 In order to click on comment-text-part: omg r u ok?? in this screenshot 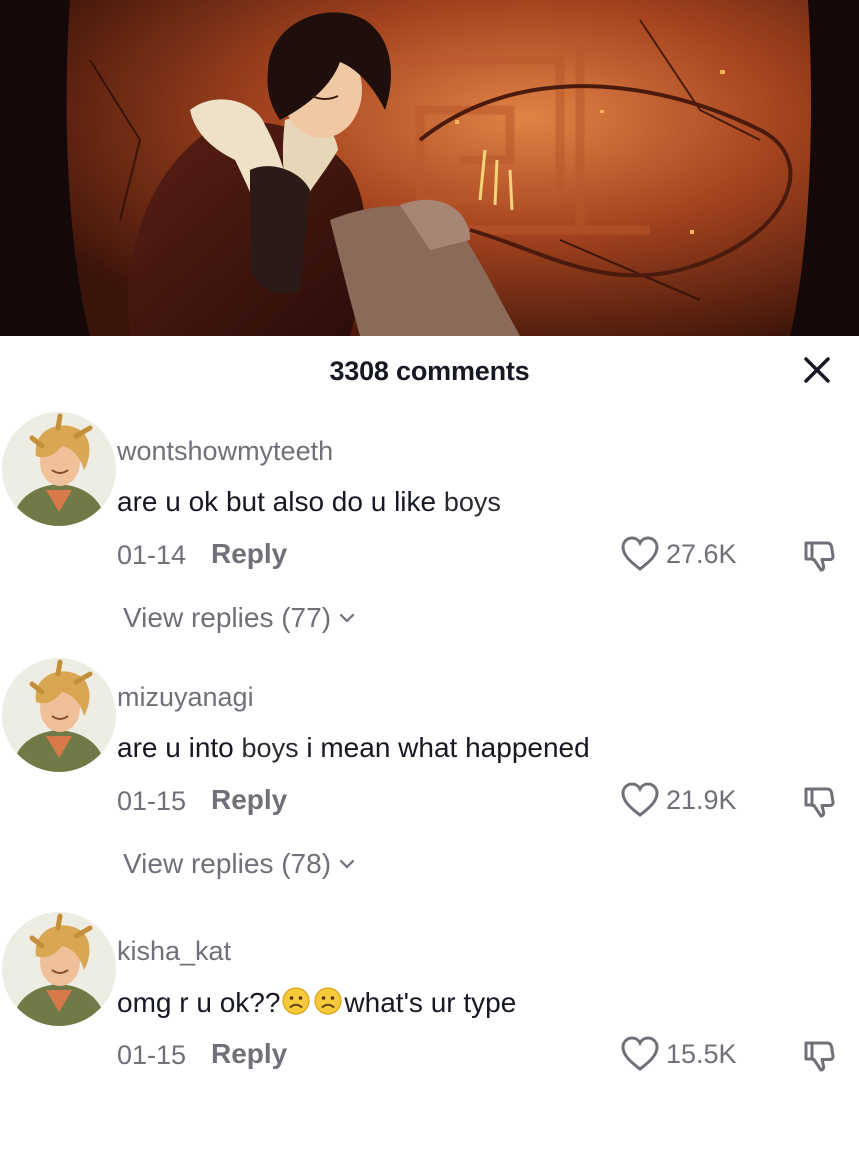, I will do `click(199, 1002)`.